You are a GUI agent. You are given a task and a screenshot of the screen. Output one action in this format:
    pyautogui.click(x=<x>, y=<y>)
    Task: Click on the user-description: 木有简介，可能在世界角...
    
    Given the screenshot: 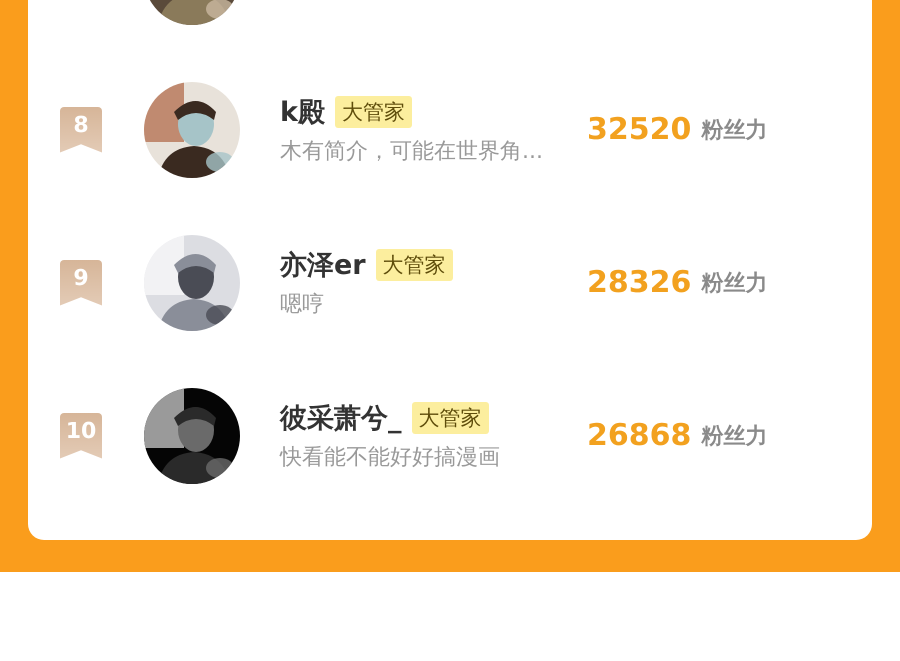 What is the action you would take?
    pyautogui.click(x=412, y=152)
    